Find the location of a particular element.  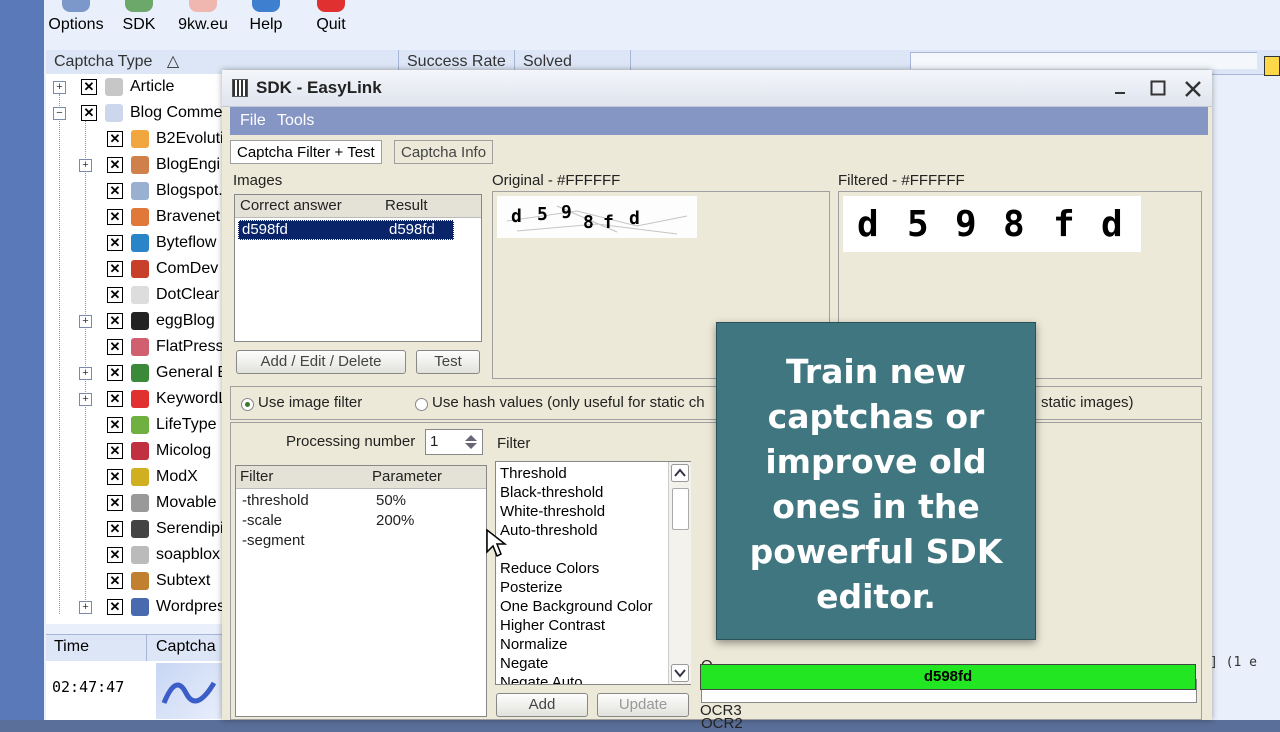

help-button: Help is located at coordinates (266, 22).